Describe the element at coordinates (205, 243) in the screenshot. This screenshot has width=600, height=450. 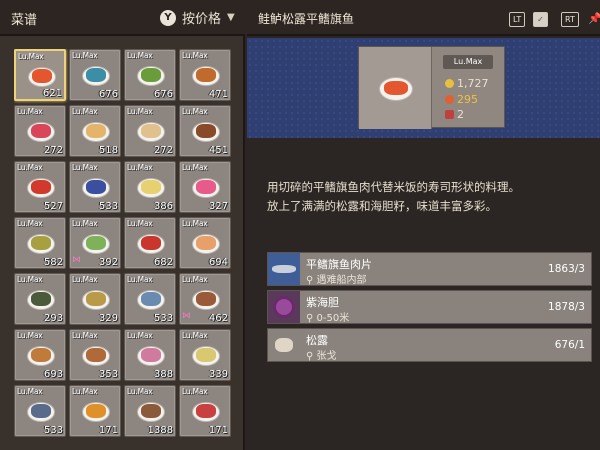
I see `recipe-cell: Lu.Max 694` at that location.